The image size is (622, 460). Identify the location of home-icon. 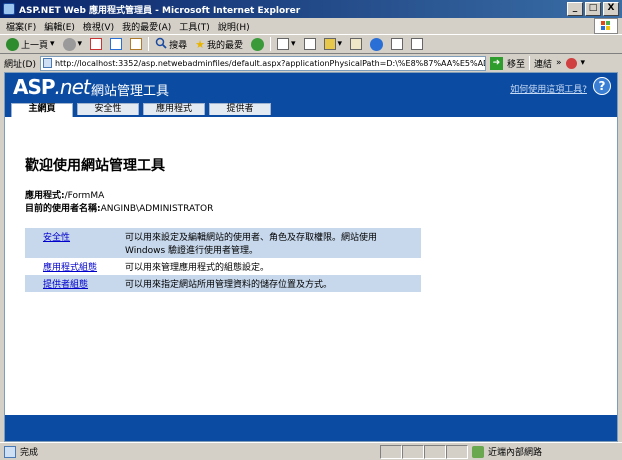
(136, 44).